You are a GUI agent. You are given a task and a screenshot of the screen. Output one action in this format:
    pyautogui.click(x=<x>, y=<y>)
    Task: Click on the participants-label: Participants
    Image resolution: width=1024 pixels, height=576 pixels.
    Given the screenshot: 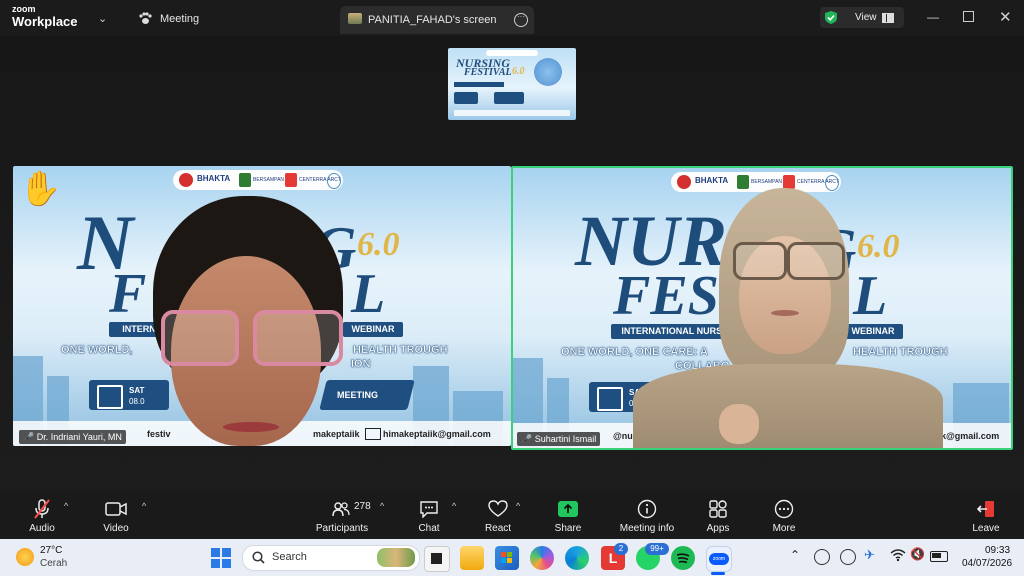 What is the action you would take?
    pyautogui.click(x=342, y=528)
    